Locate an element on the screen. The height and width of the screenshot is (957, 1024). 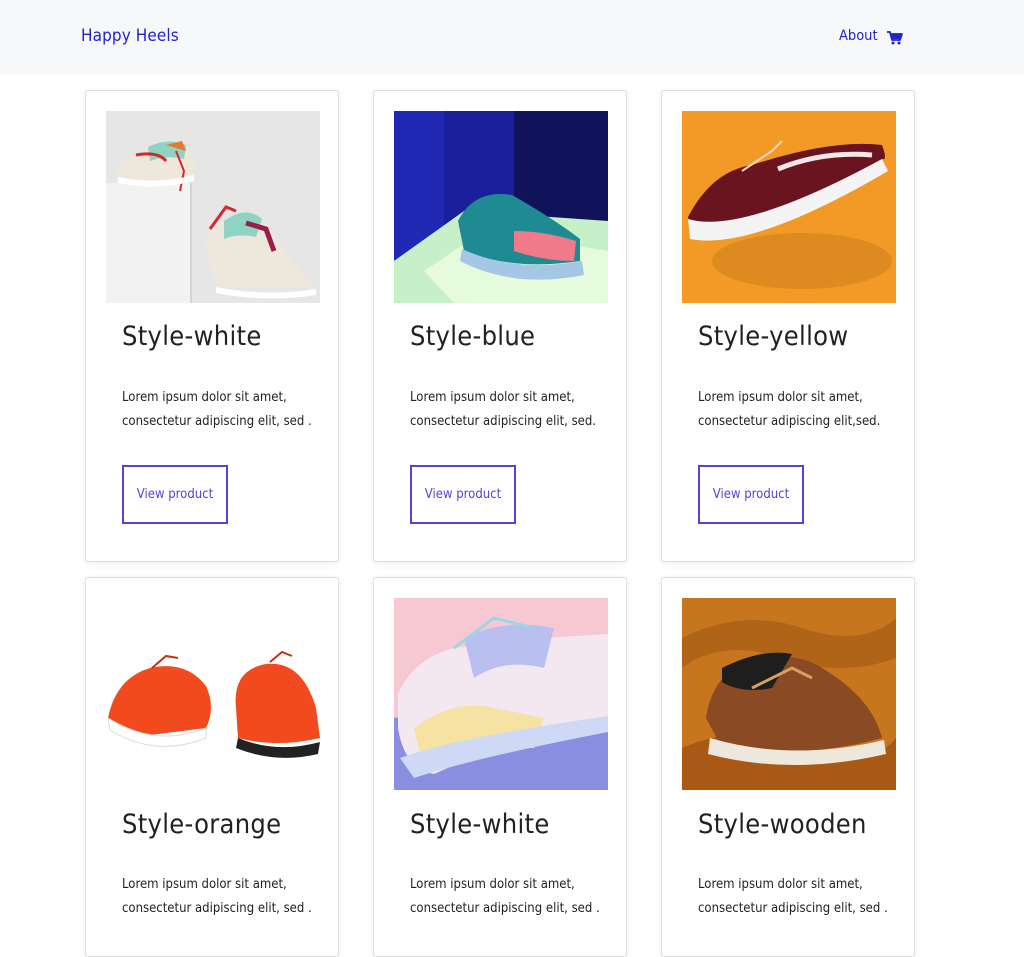
product-title: Style-orange is located at coordinates (201, 824).